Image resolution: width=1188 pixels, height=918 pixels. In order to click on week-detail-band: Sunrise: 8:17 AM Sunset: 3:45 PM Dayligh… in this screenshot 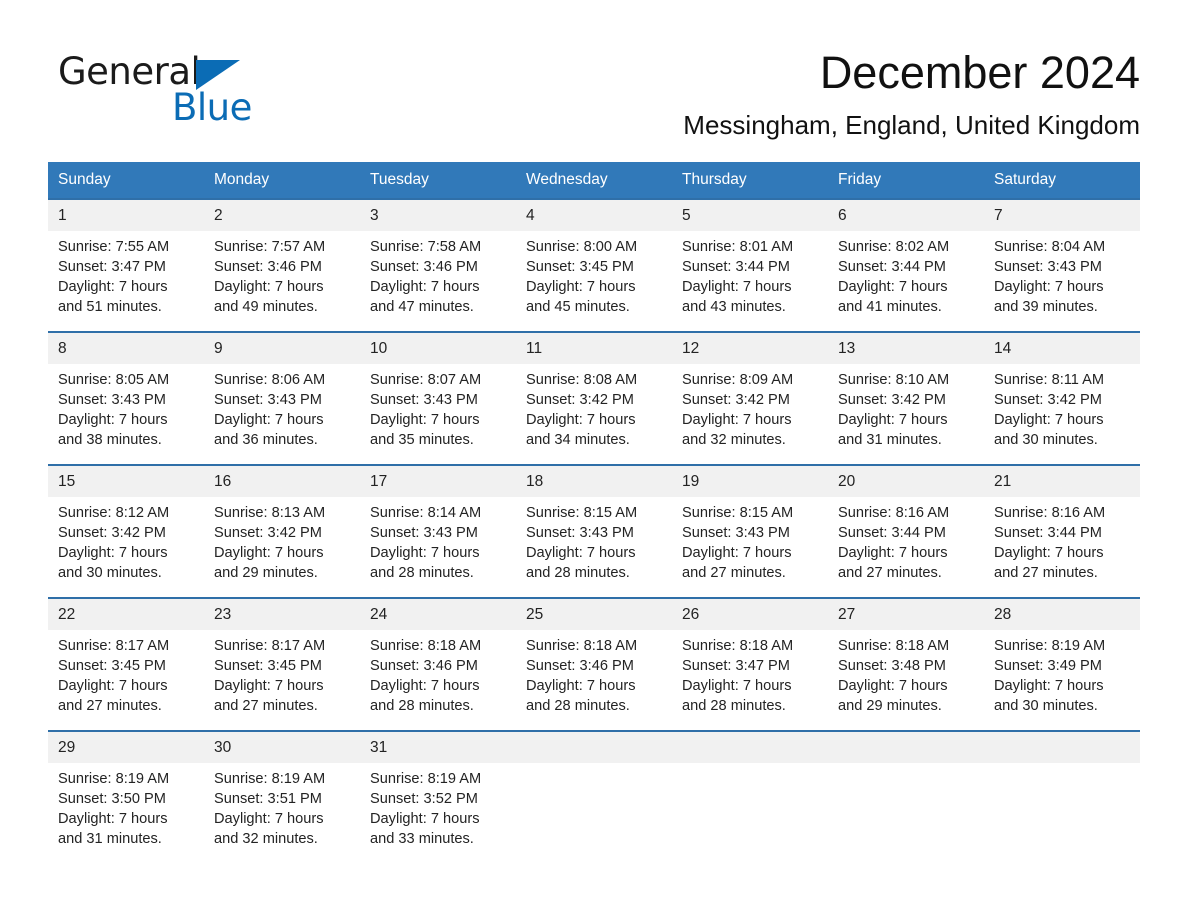, I will do `click(594, 680)`.